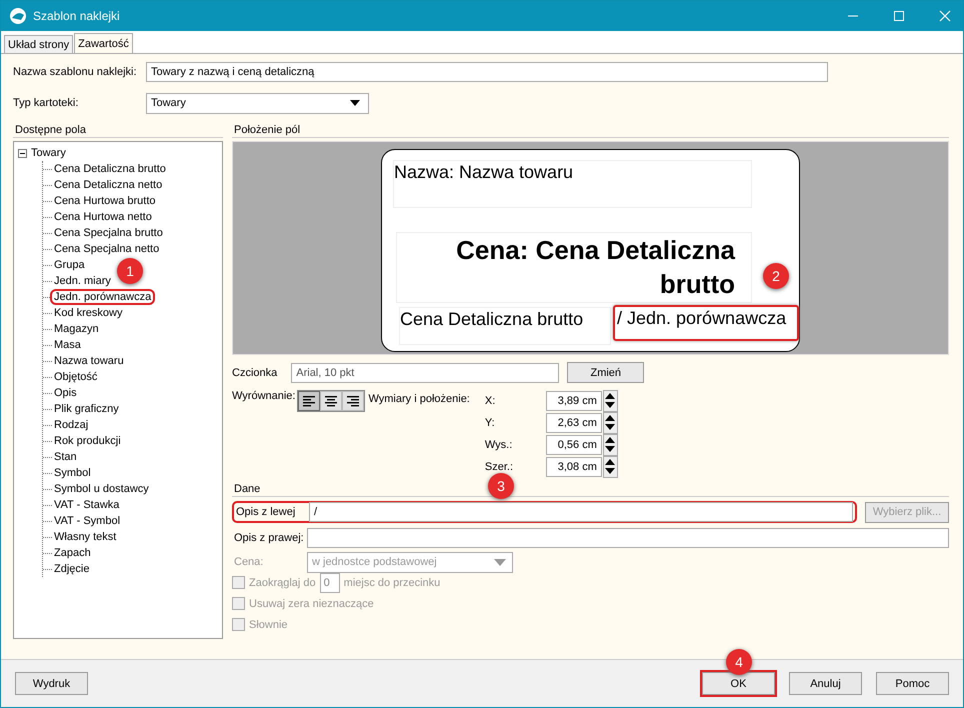 The width and height of the screenshot is (964, 708). What do you see at coordinates (268, 624) in the screenshot?
I see `checkbox-label: Słownie` at bounding box center [268, 624].